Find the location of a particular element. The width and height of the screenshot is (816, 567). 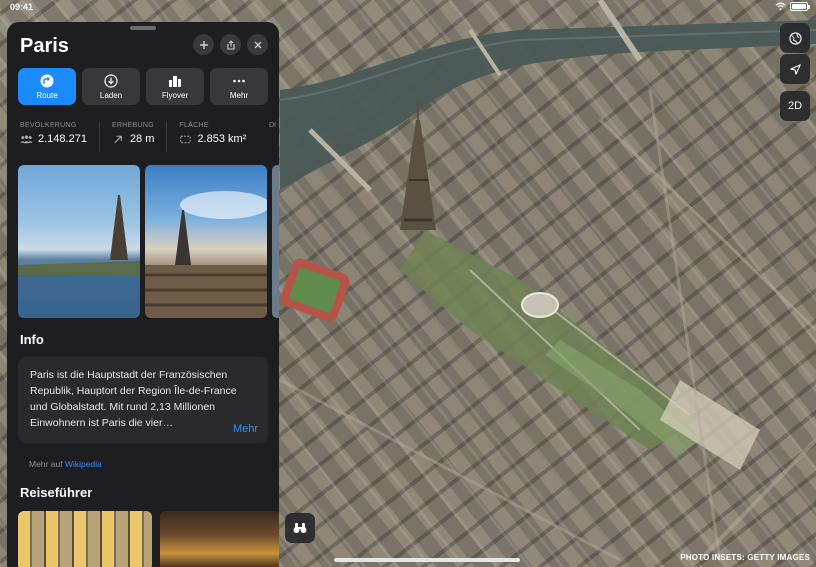

home-indicator is located at coordinates (427, 560).